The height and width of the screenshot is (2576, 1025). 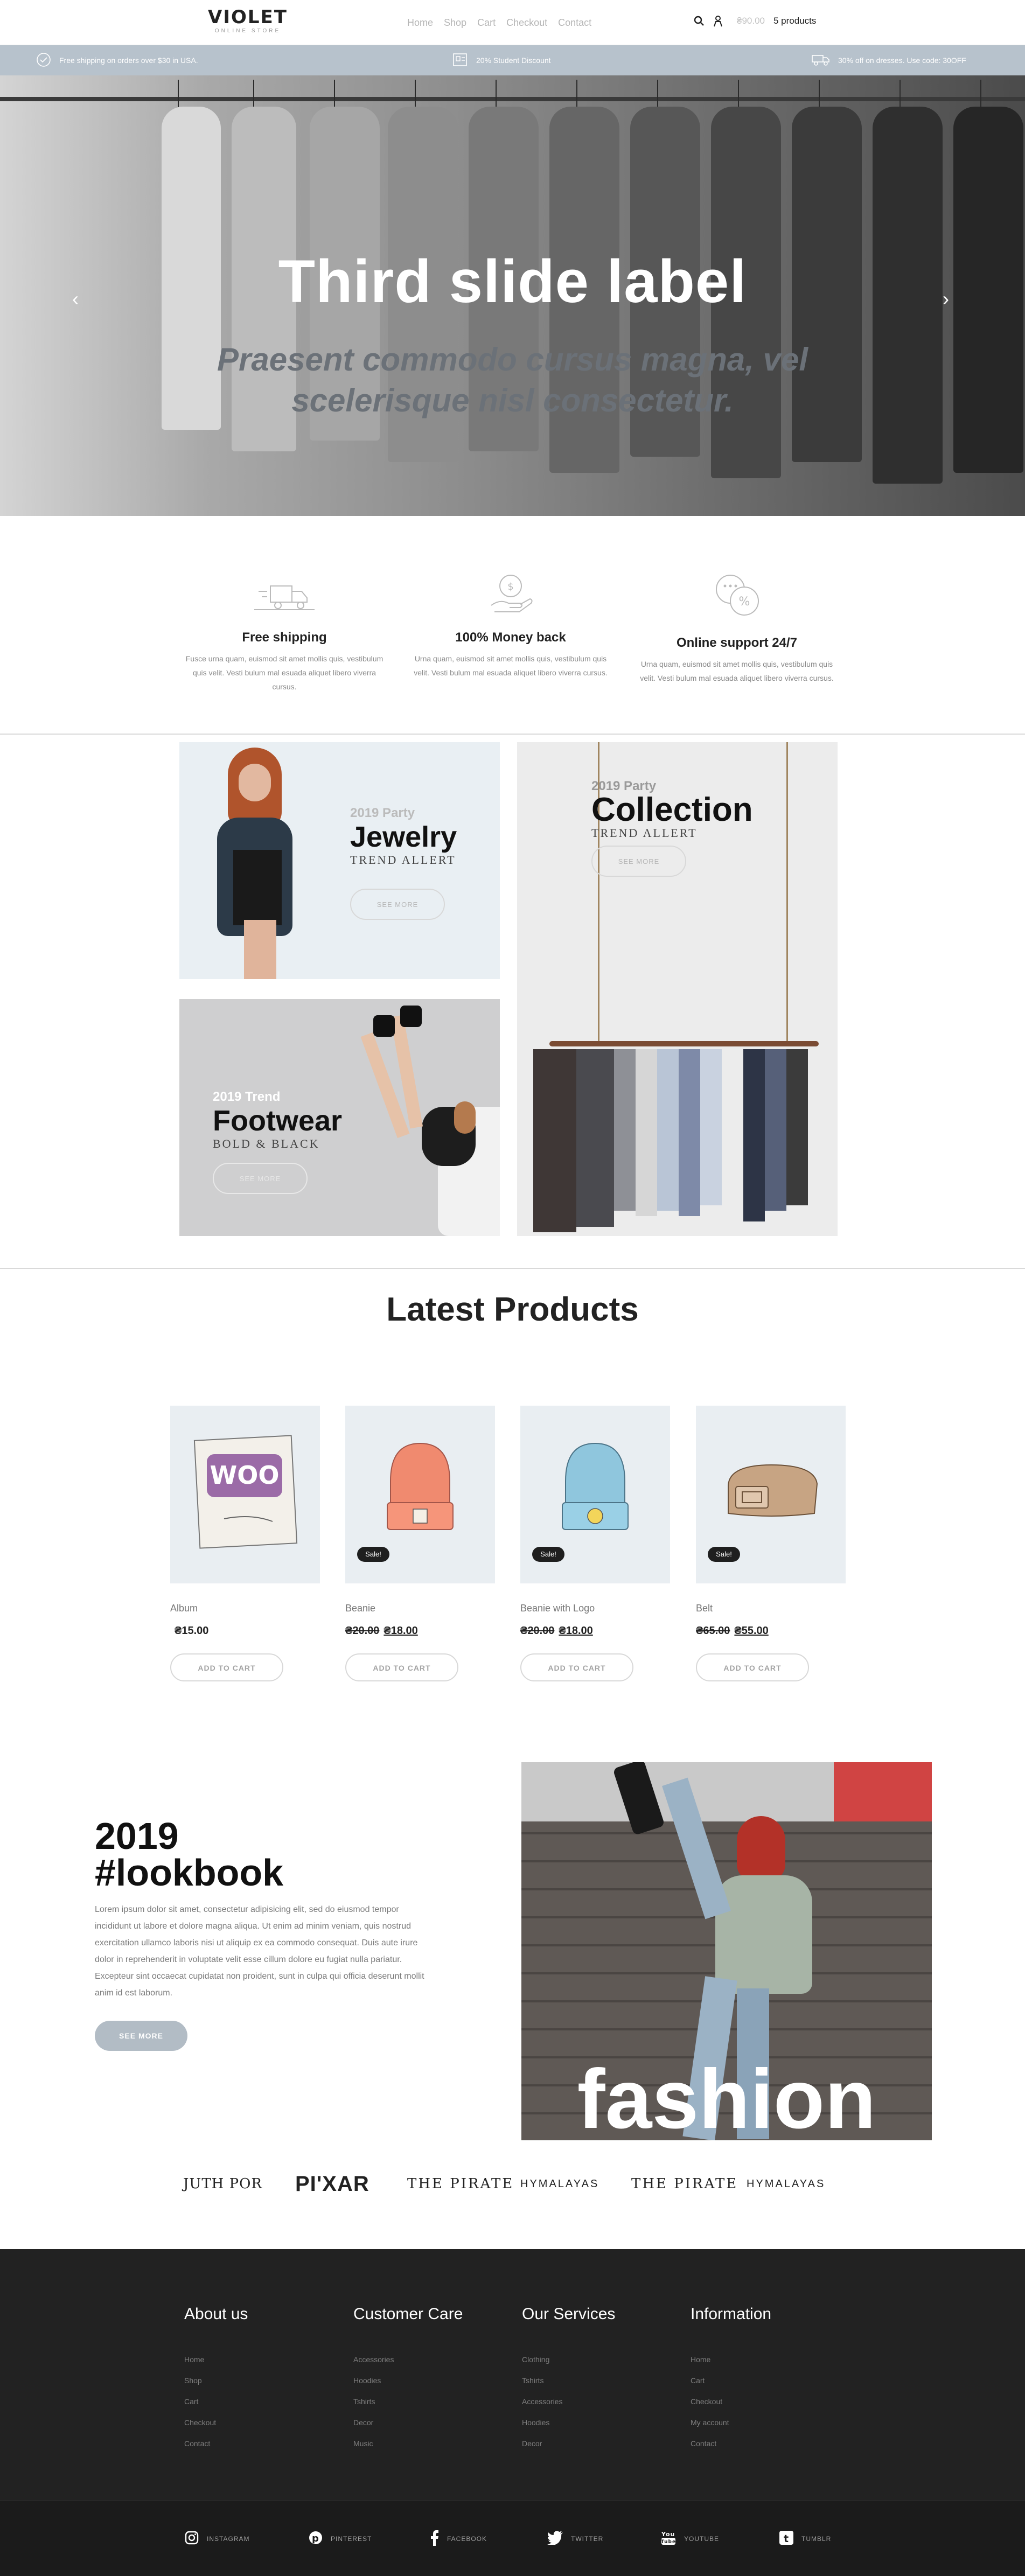 I want to click on album-art-icon: WOO, so click(x=245, y=1492).